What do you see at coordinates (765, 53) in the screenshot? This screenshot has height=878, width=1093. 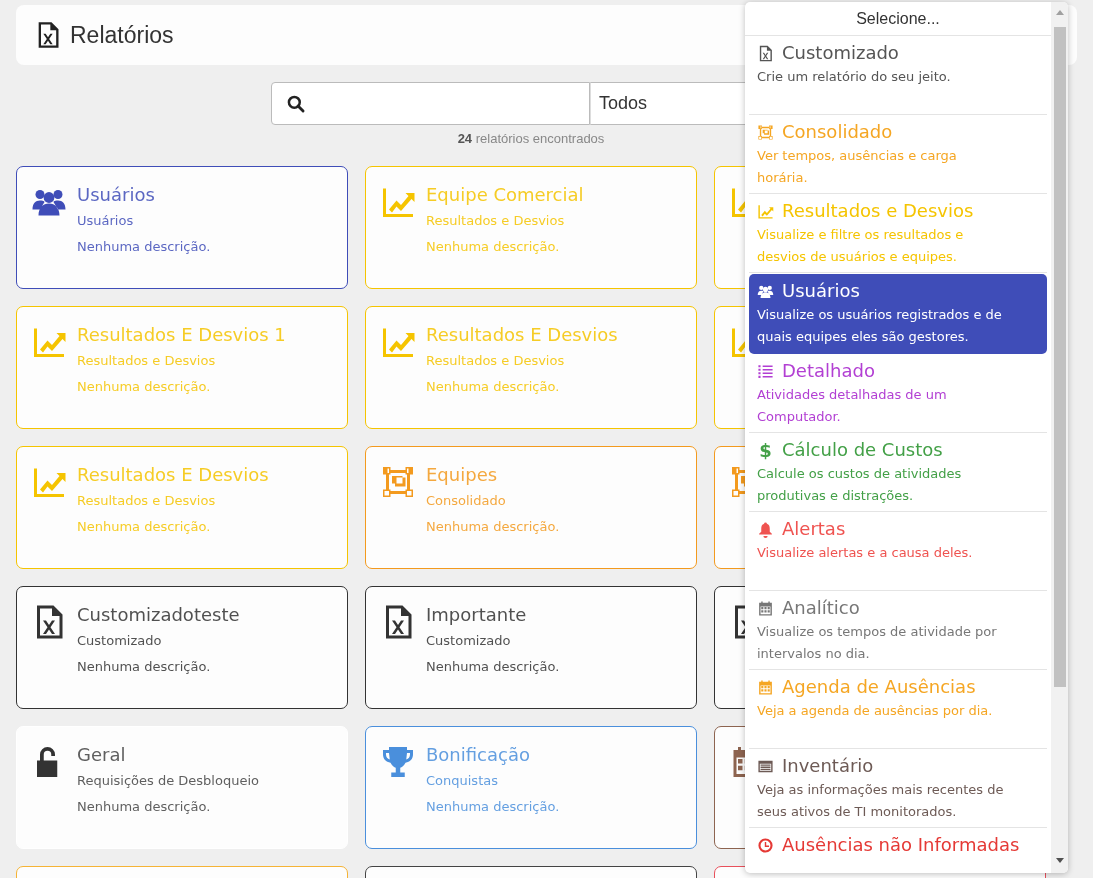 I see `spreadsheet-file-icon` at bounding box center [765, 53].